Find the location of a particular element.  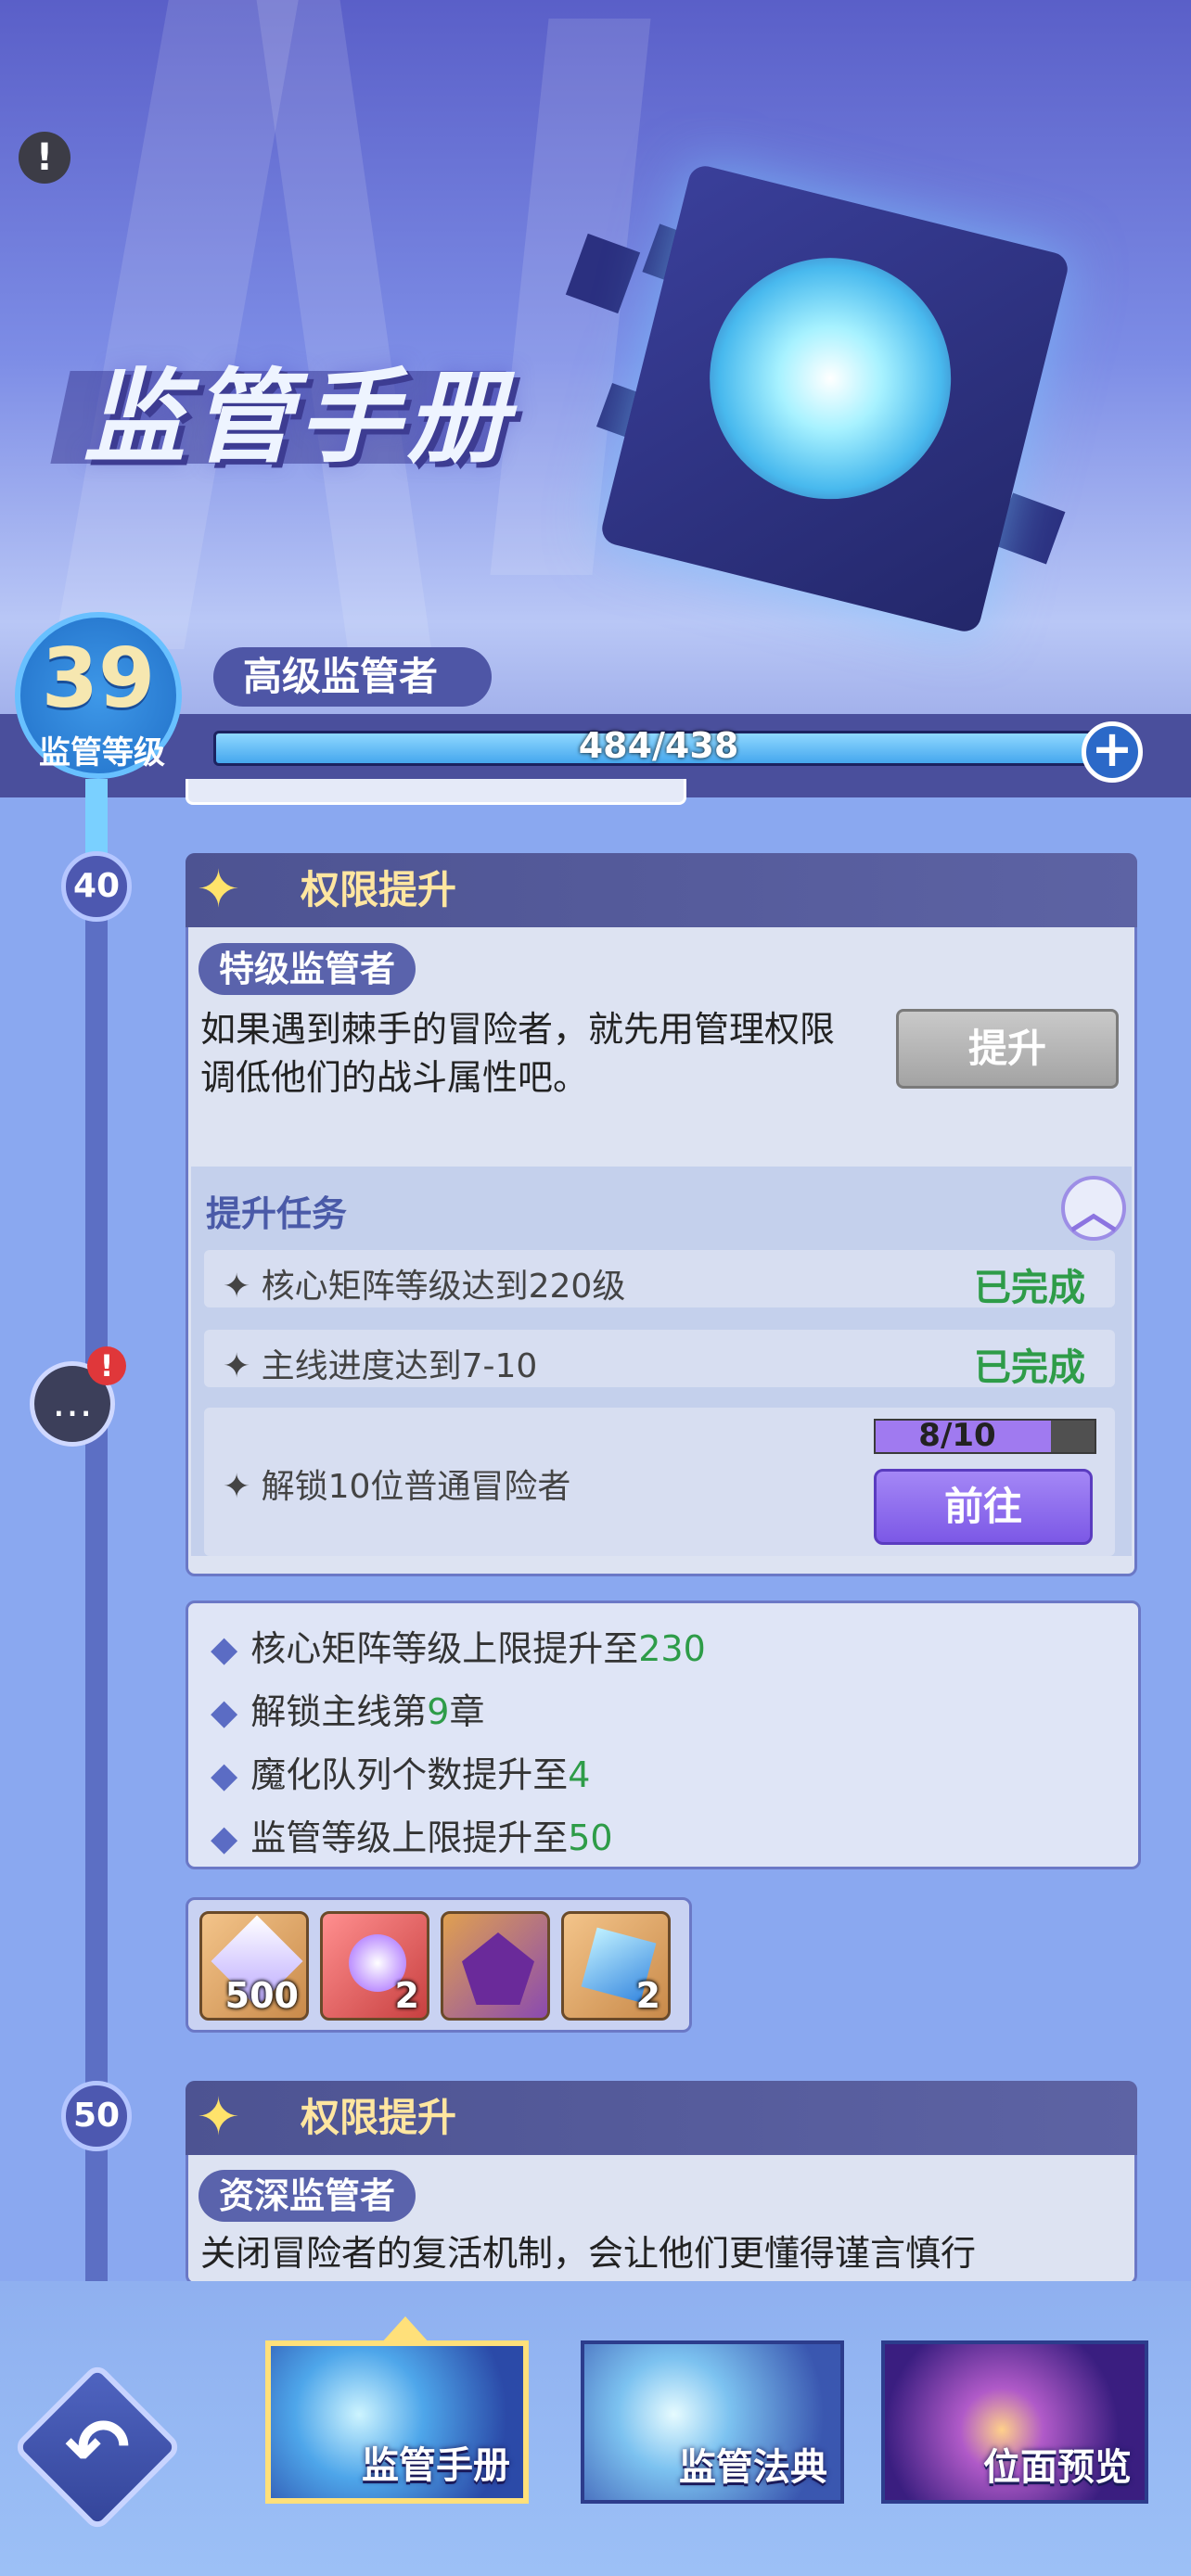

level-label: 监管等级 is located at coordinates (102, 753).